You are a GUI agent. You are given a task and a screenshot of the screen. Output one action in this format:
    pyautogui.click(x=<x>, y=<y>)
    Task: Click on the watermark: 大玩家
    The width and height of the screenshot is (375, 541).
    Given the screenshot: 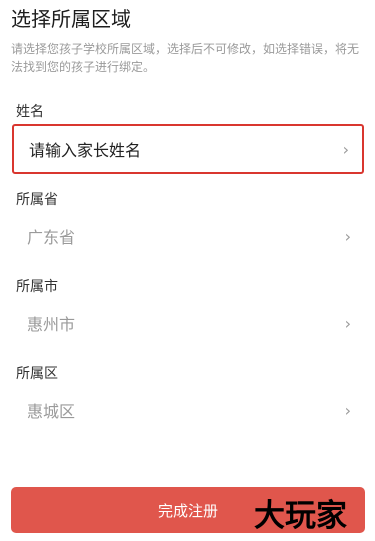 What is the action you would take?
    pyautogui.click(x=300, y=516)
    